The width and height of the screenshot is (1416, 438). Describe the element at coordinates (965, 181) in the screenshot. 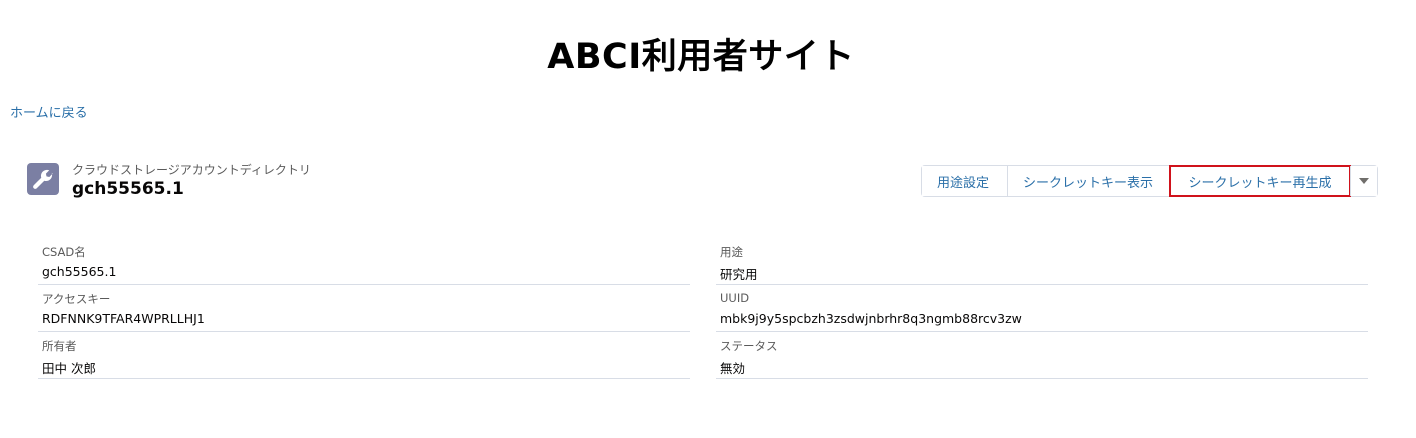

I see `purpose-setting-button: 用途設定` at that location.